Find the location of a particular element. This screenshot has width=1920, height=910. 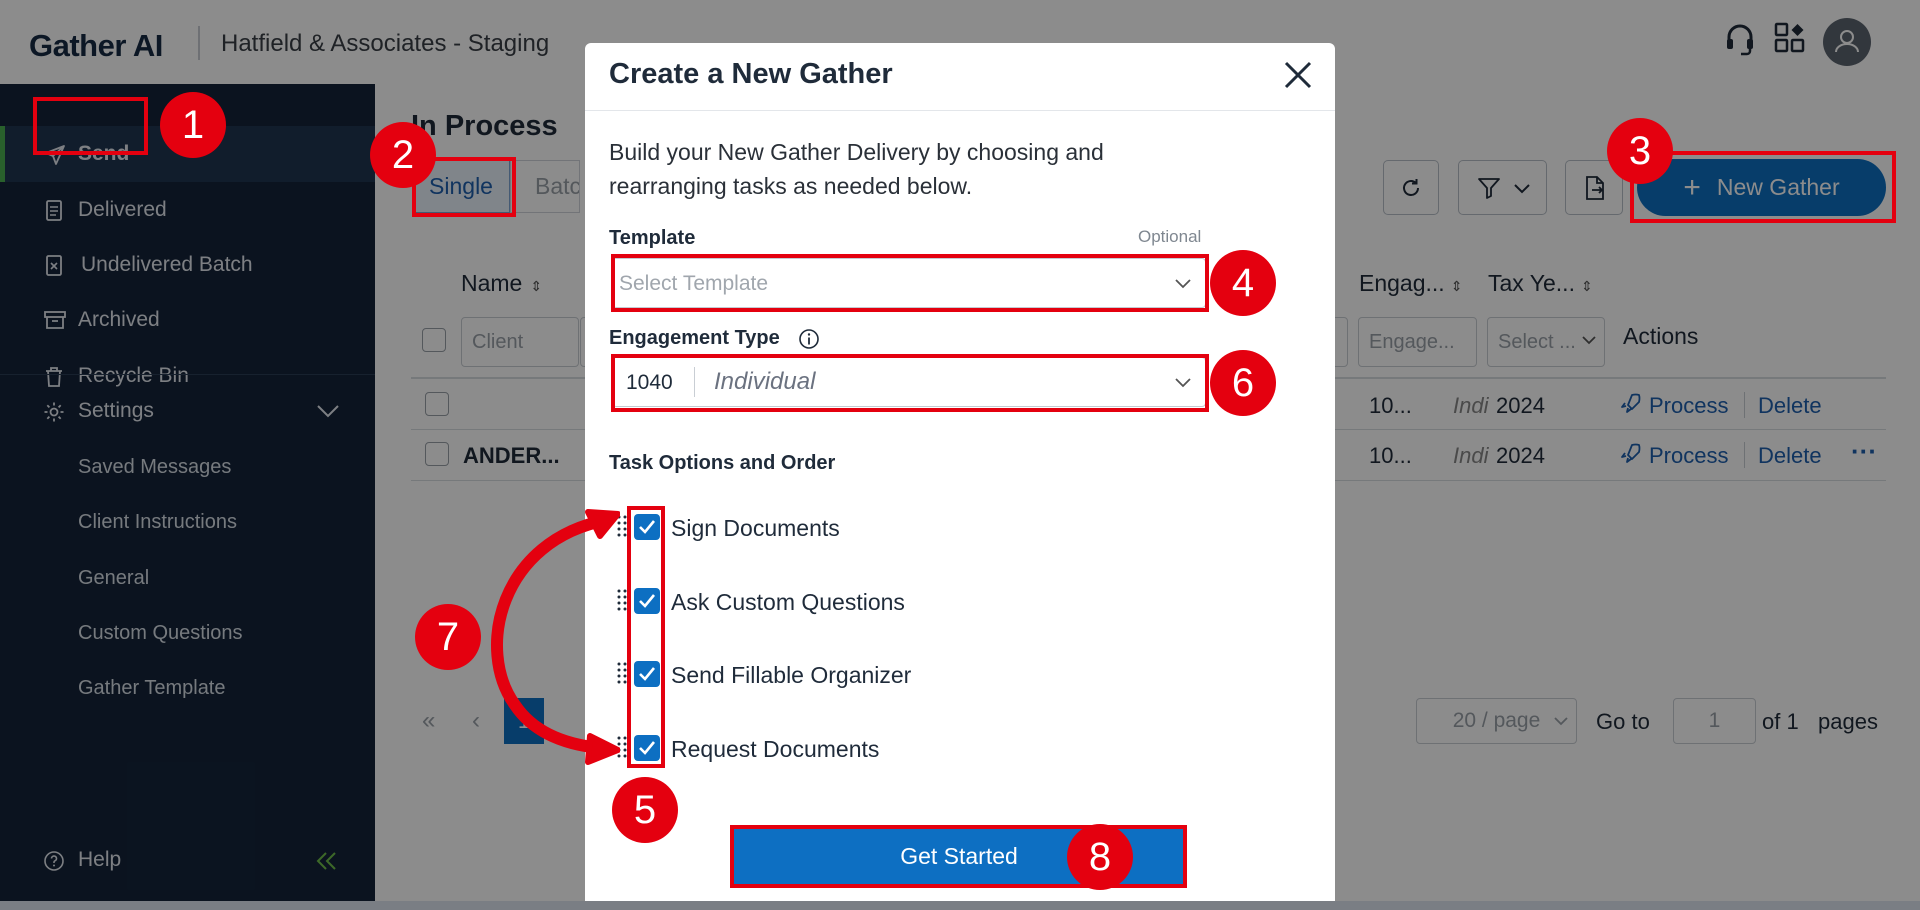

modal-title: Create a New Gather is located at coordinates (751, 74).